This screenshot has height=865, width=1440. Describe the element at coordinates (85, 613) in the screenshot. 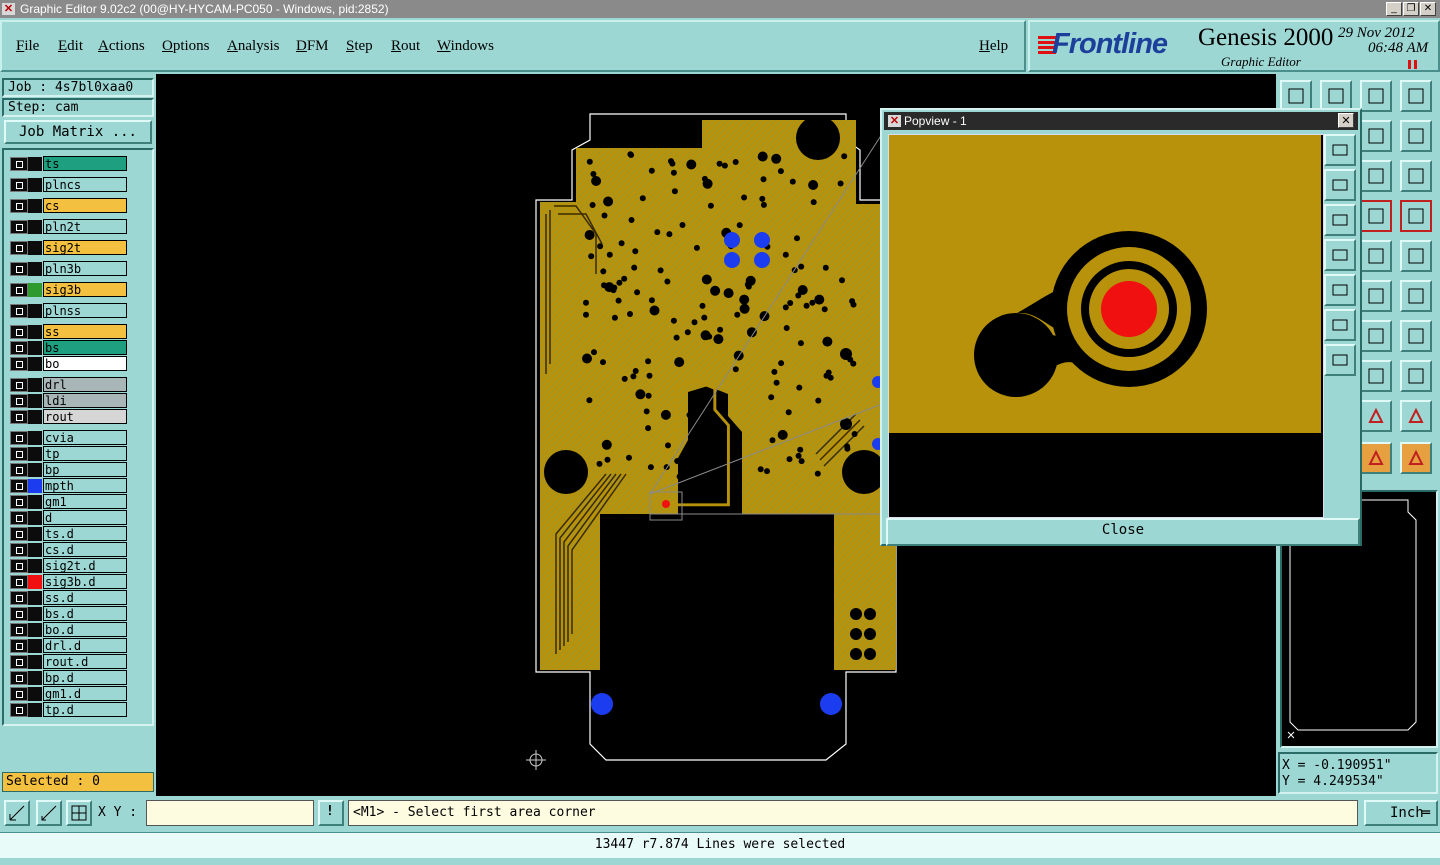

I see `layer-name: bs.d` at that location.